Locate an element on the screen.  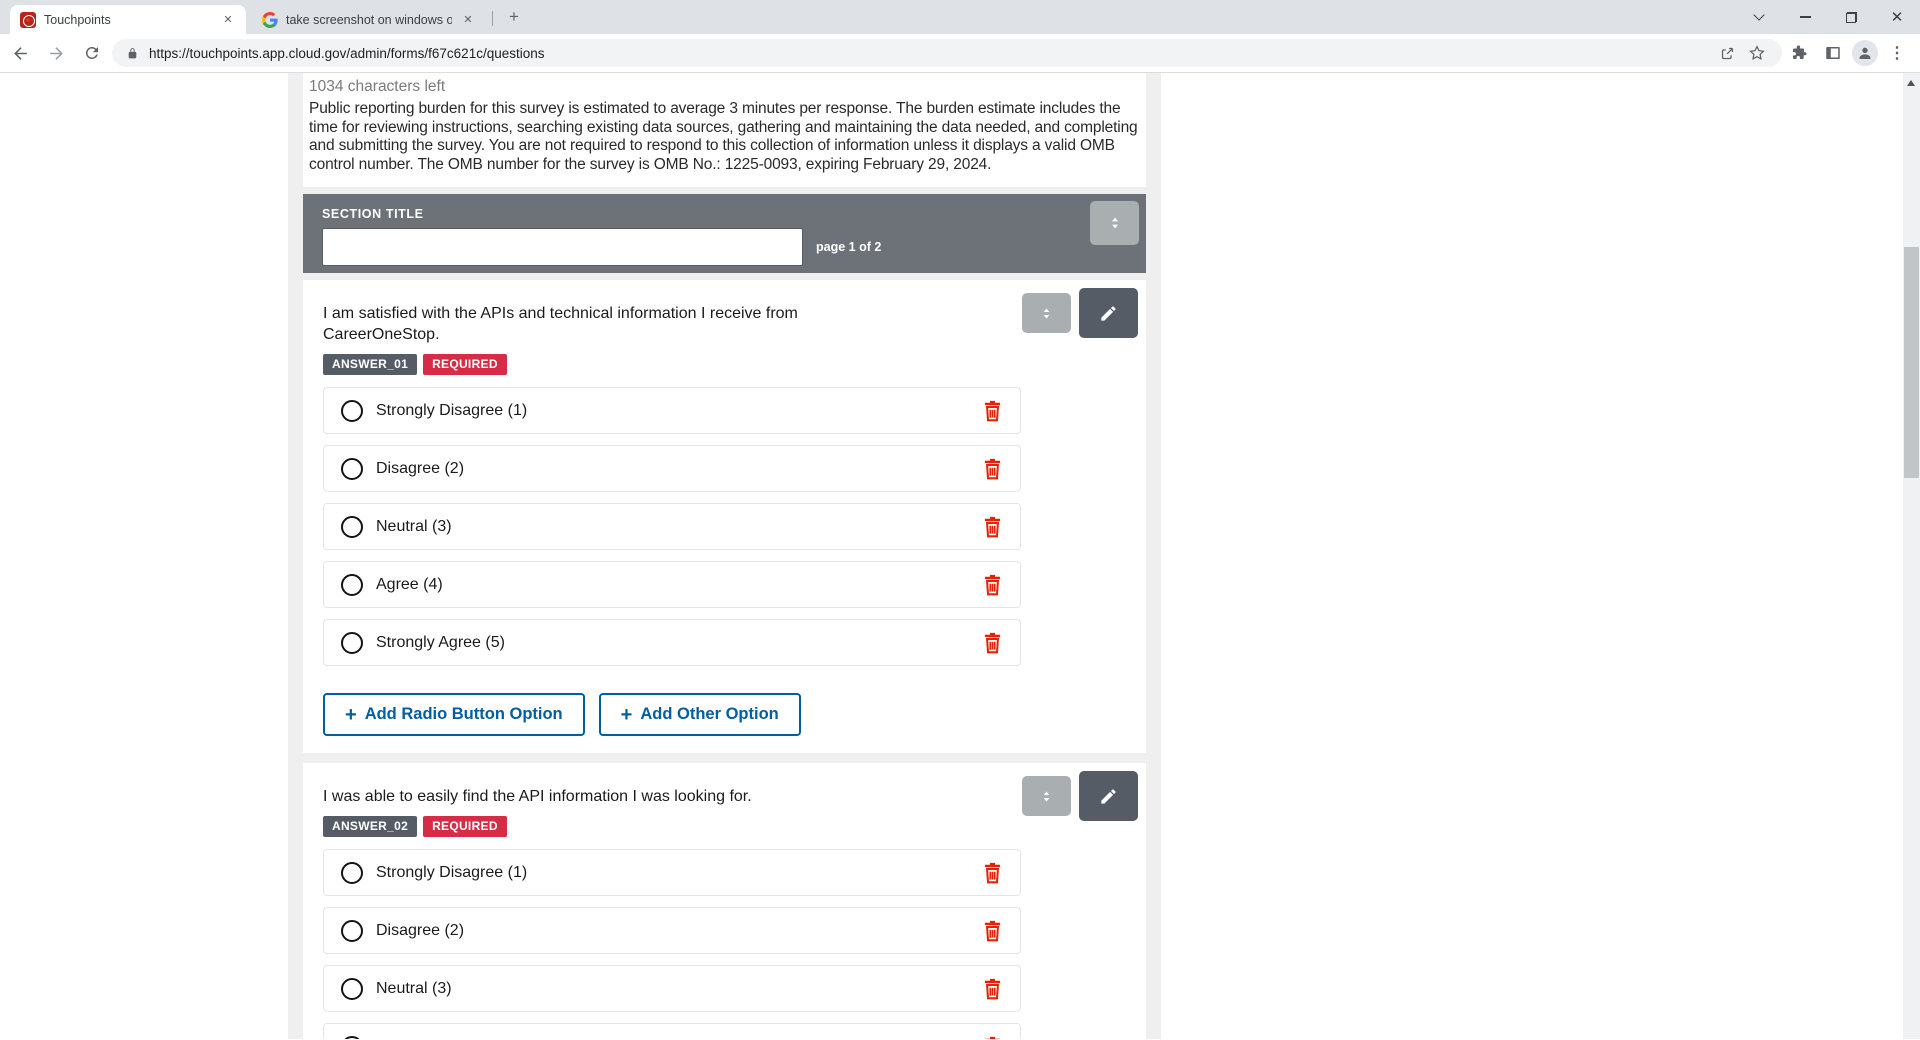
puzzle-icon is located at coordinates (1800, 52).